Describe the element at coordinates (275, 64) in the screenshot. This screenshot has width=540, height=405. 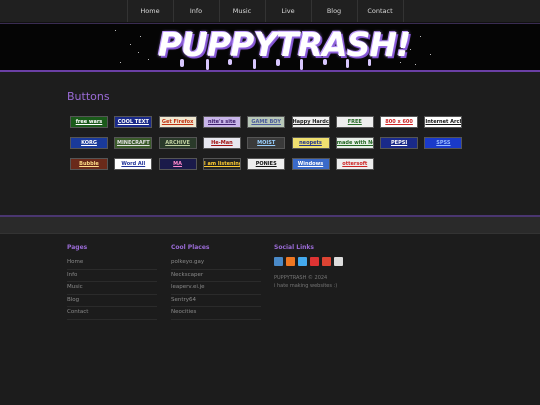
I see `slime-drips` at that location.